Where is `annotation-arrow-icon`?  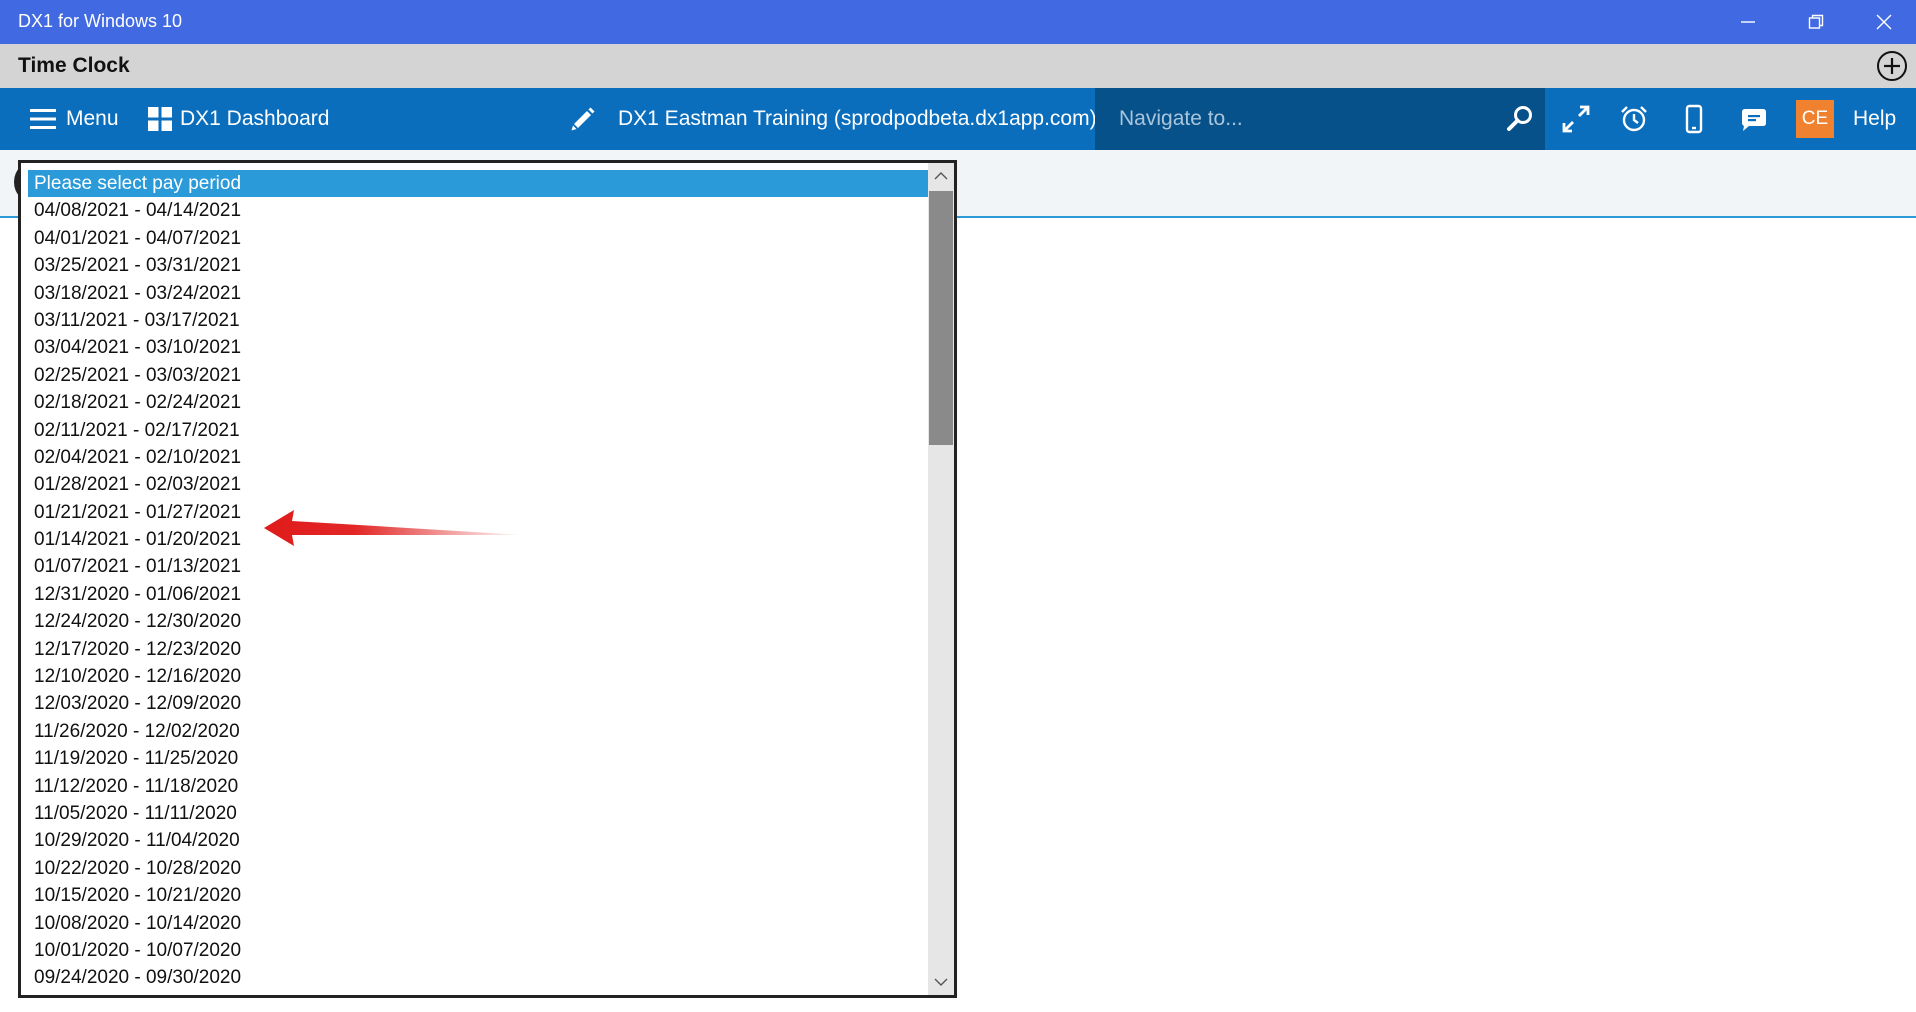 annotation-arrow-icon is located at coordinates (394, 528).